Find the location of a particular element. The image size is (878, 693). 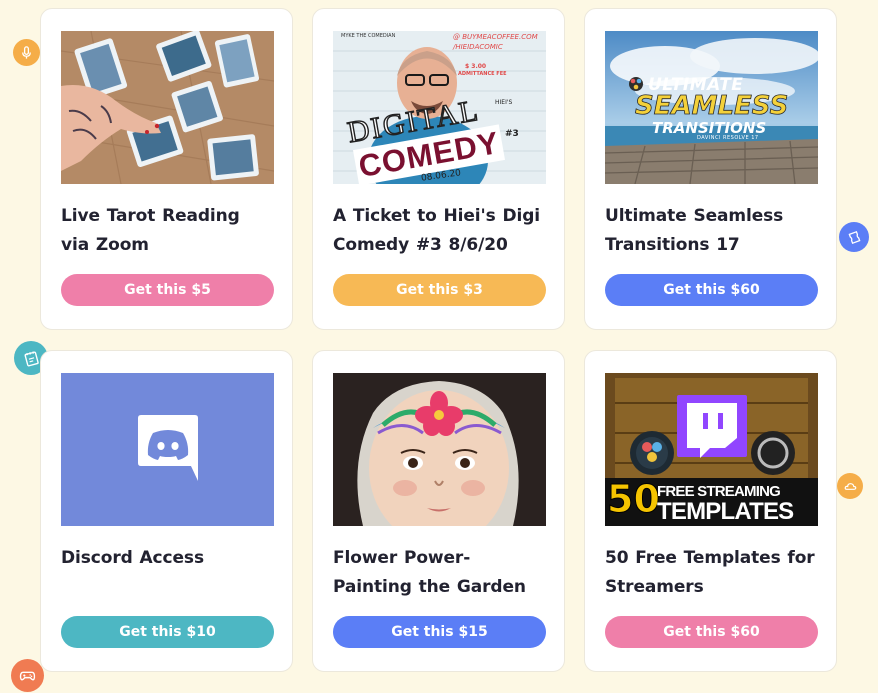

product-card: Live Tarot Reading via Zoom Get this $5 is located at coordinates (166, 169).